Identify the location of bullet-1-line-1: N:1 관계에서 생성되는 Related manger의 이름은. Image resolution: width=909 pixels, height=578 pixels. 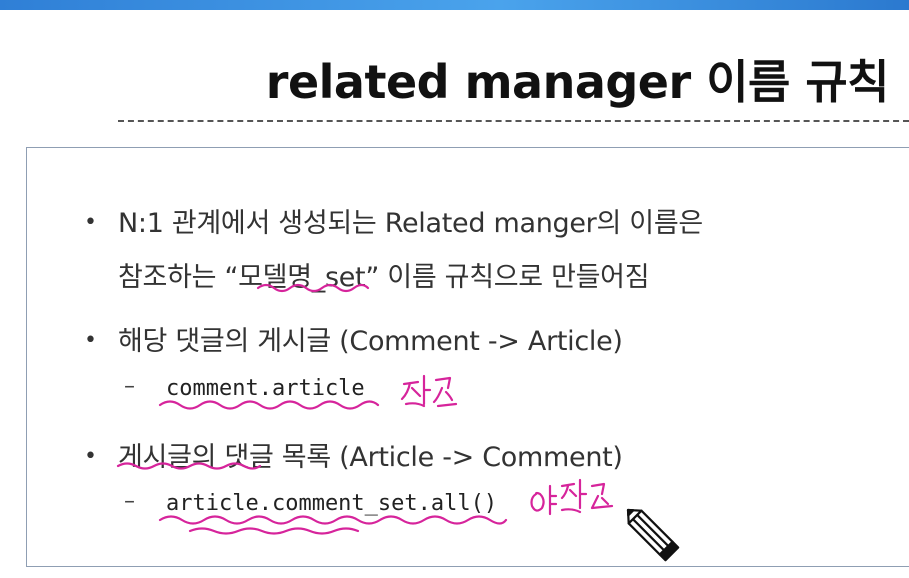
(410, 223).